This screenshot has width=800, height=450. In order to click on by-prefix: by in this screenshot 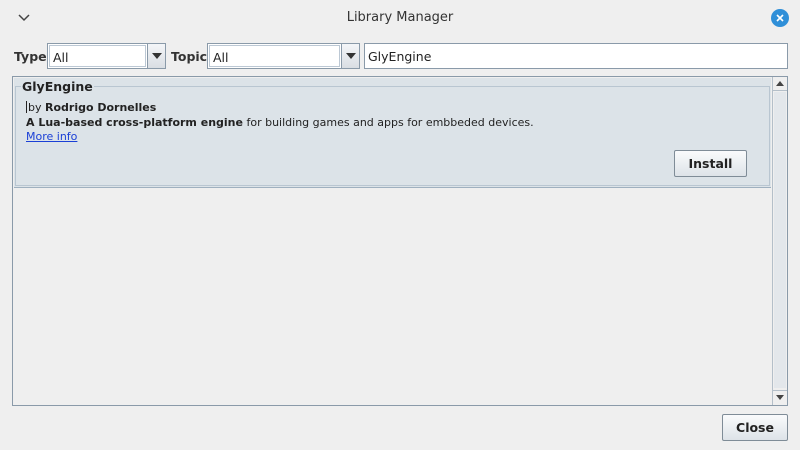, I will do `click(35, 107)`.